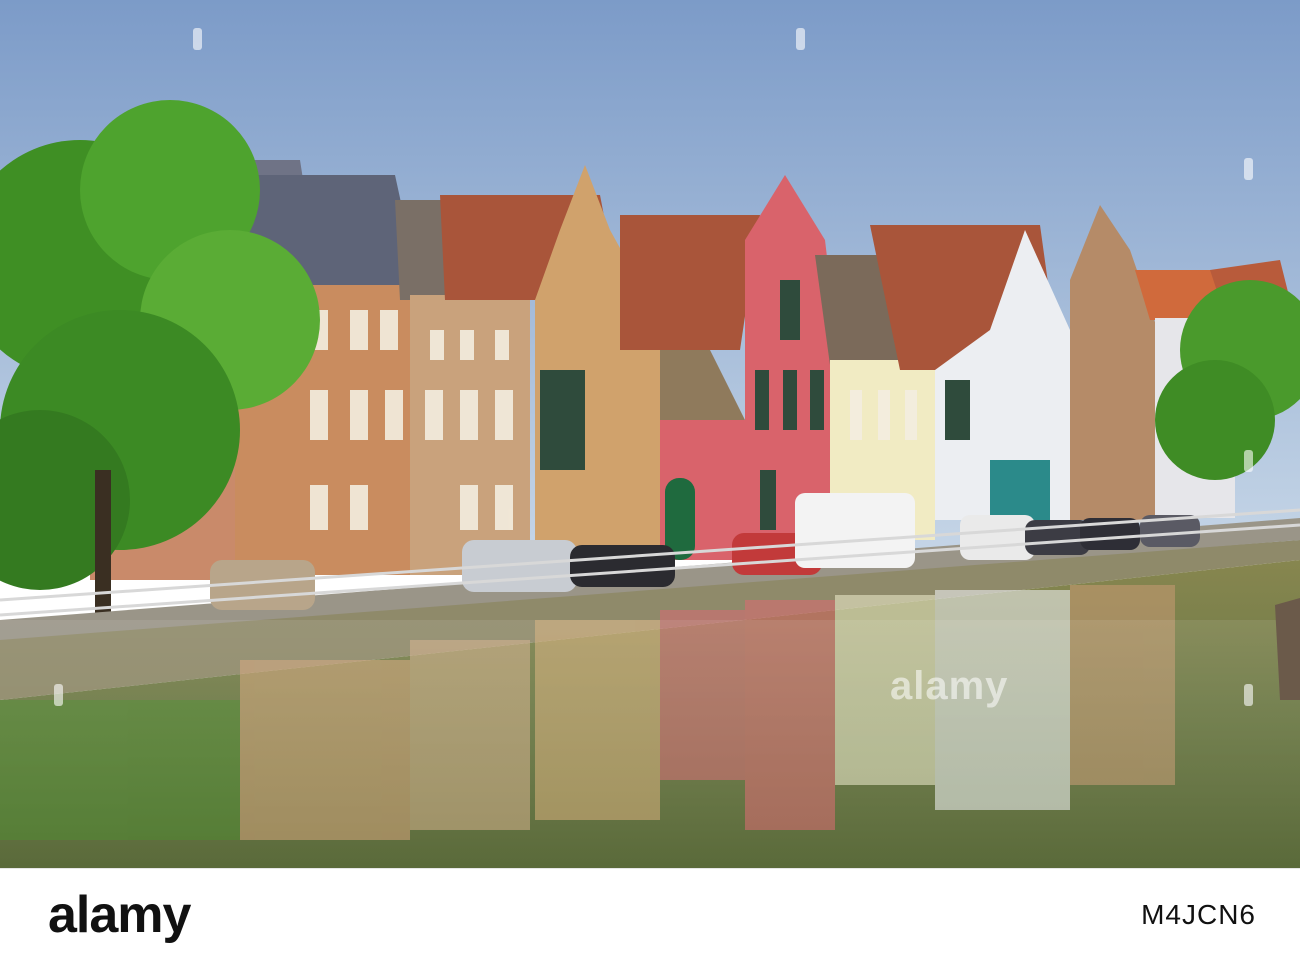 The image size is (1300, 957). Describe the element at coordinates (949, 686) in the screenshot. I see `watermark-text: alamy` at that location.